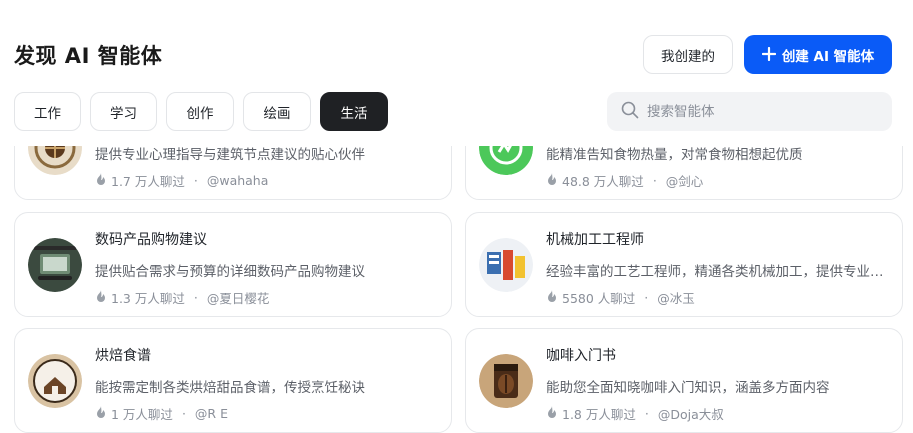 This screenshot has width=913, height=433. I want to click on agent-title: 机械加工工程师, so click(595, 240).